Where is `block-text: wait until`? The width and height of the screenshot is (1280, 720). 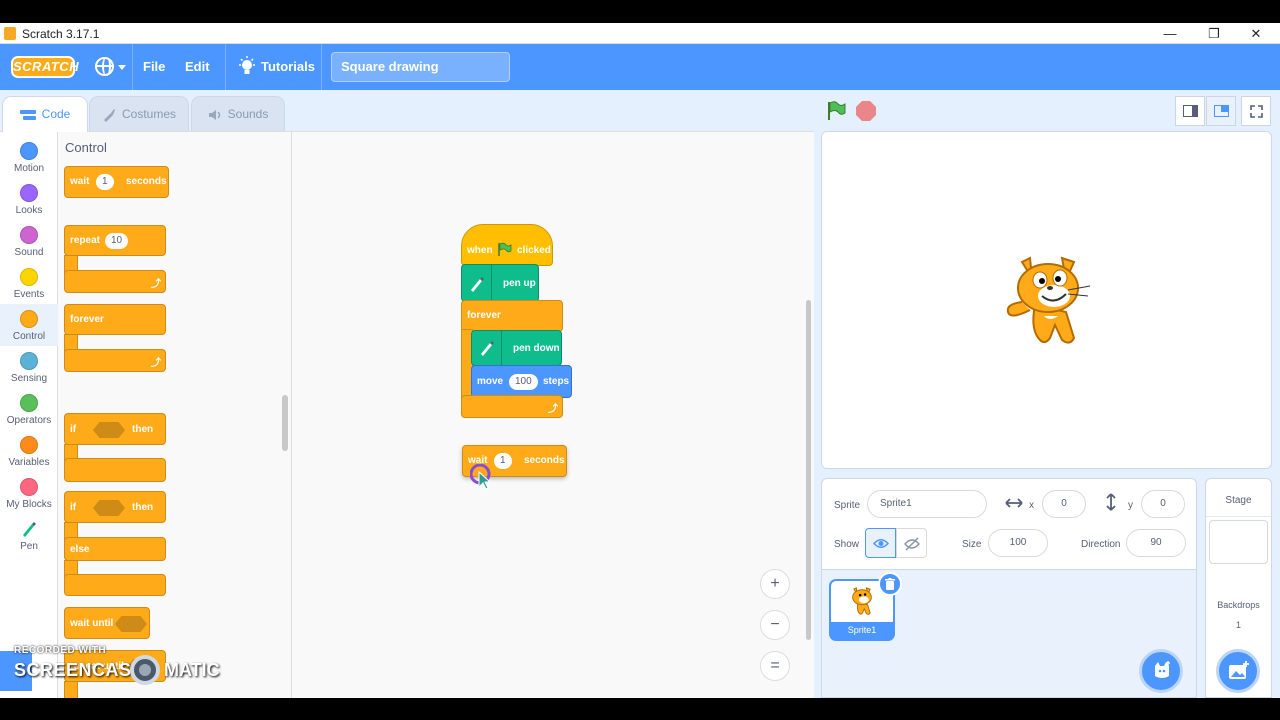 block-text: wait until is located at coordinates (92, 623).